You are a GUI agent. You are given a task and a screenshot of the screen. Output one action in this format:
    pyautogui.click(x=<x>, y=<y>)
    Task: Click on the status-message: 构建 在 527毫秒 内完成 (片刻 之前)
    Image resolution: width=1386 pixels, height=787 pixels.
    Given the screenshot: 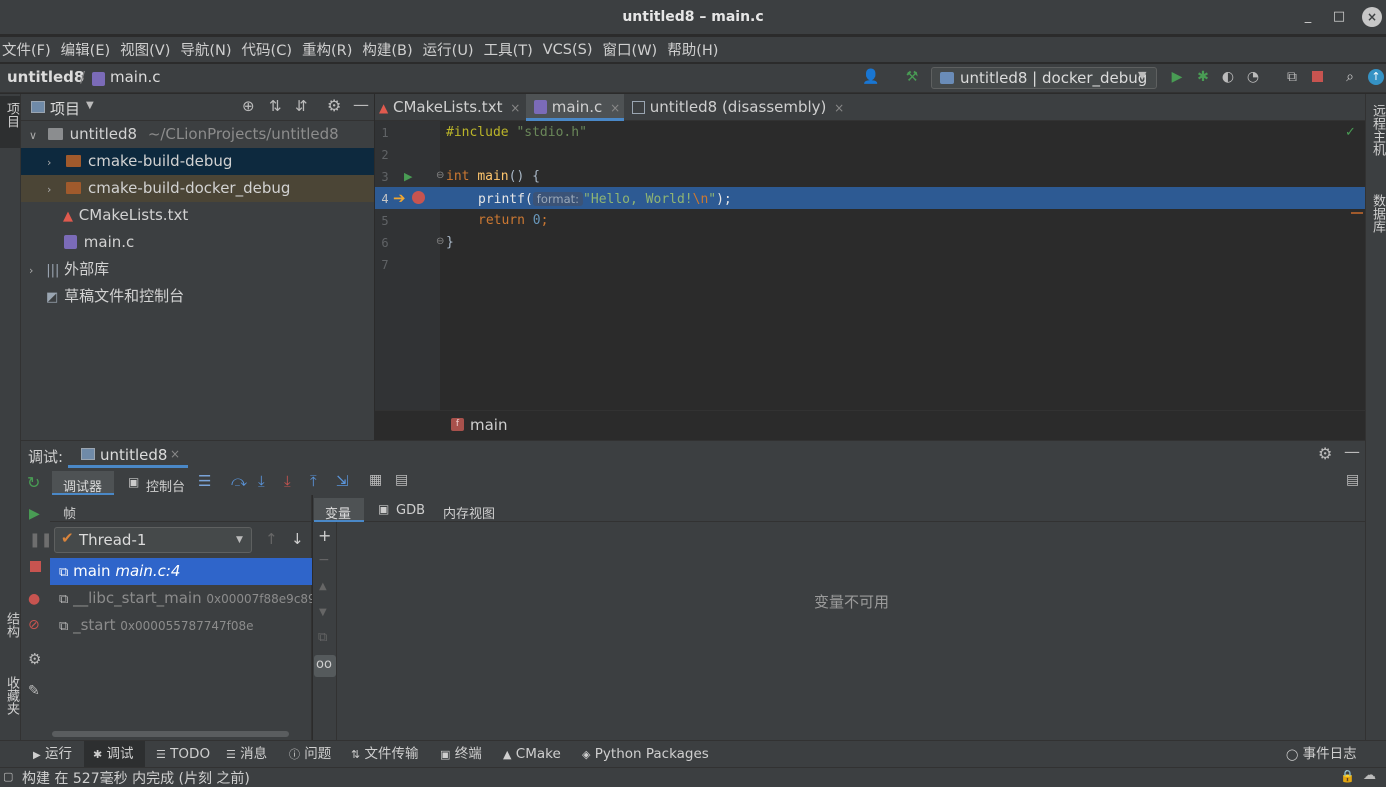 What is the action you would take?
    pyautogui.click(x=136, y=777)
    